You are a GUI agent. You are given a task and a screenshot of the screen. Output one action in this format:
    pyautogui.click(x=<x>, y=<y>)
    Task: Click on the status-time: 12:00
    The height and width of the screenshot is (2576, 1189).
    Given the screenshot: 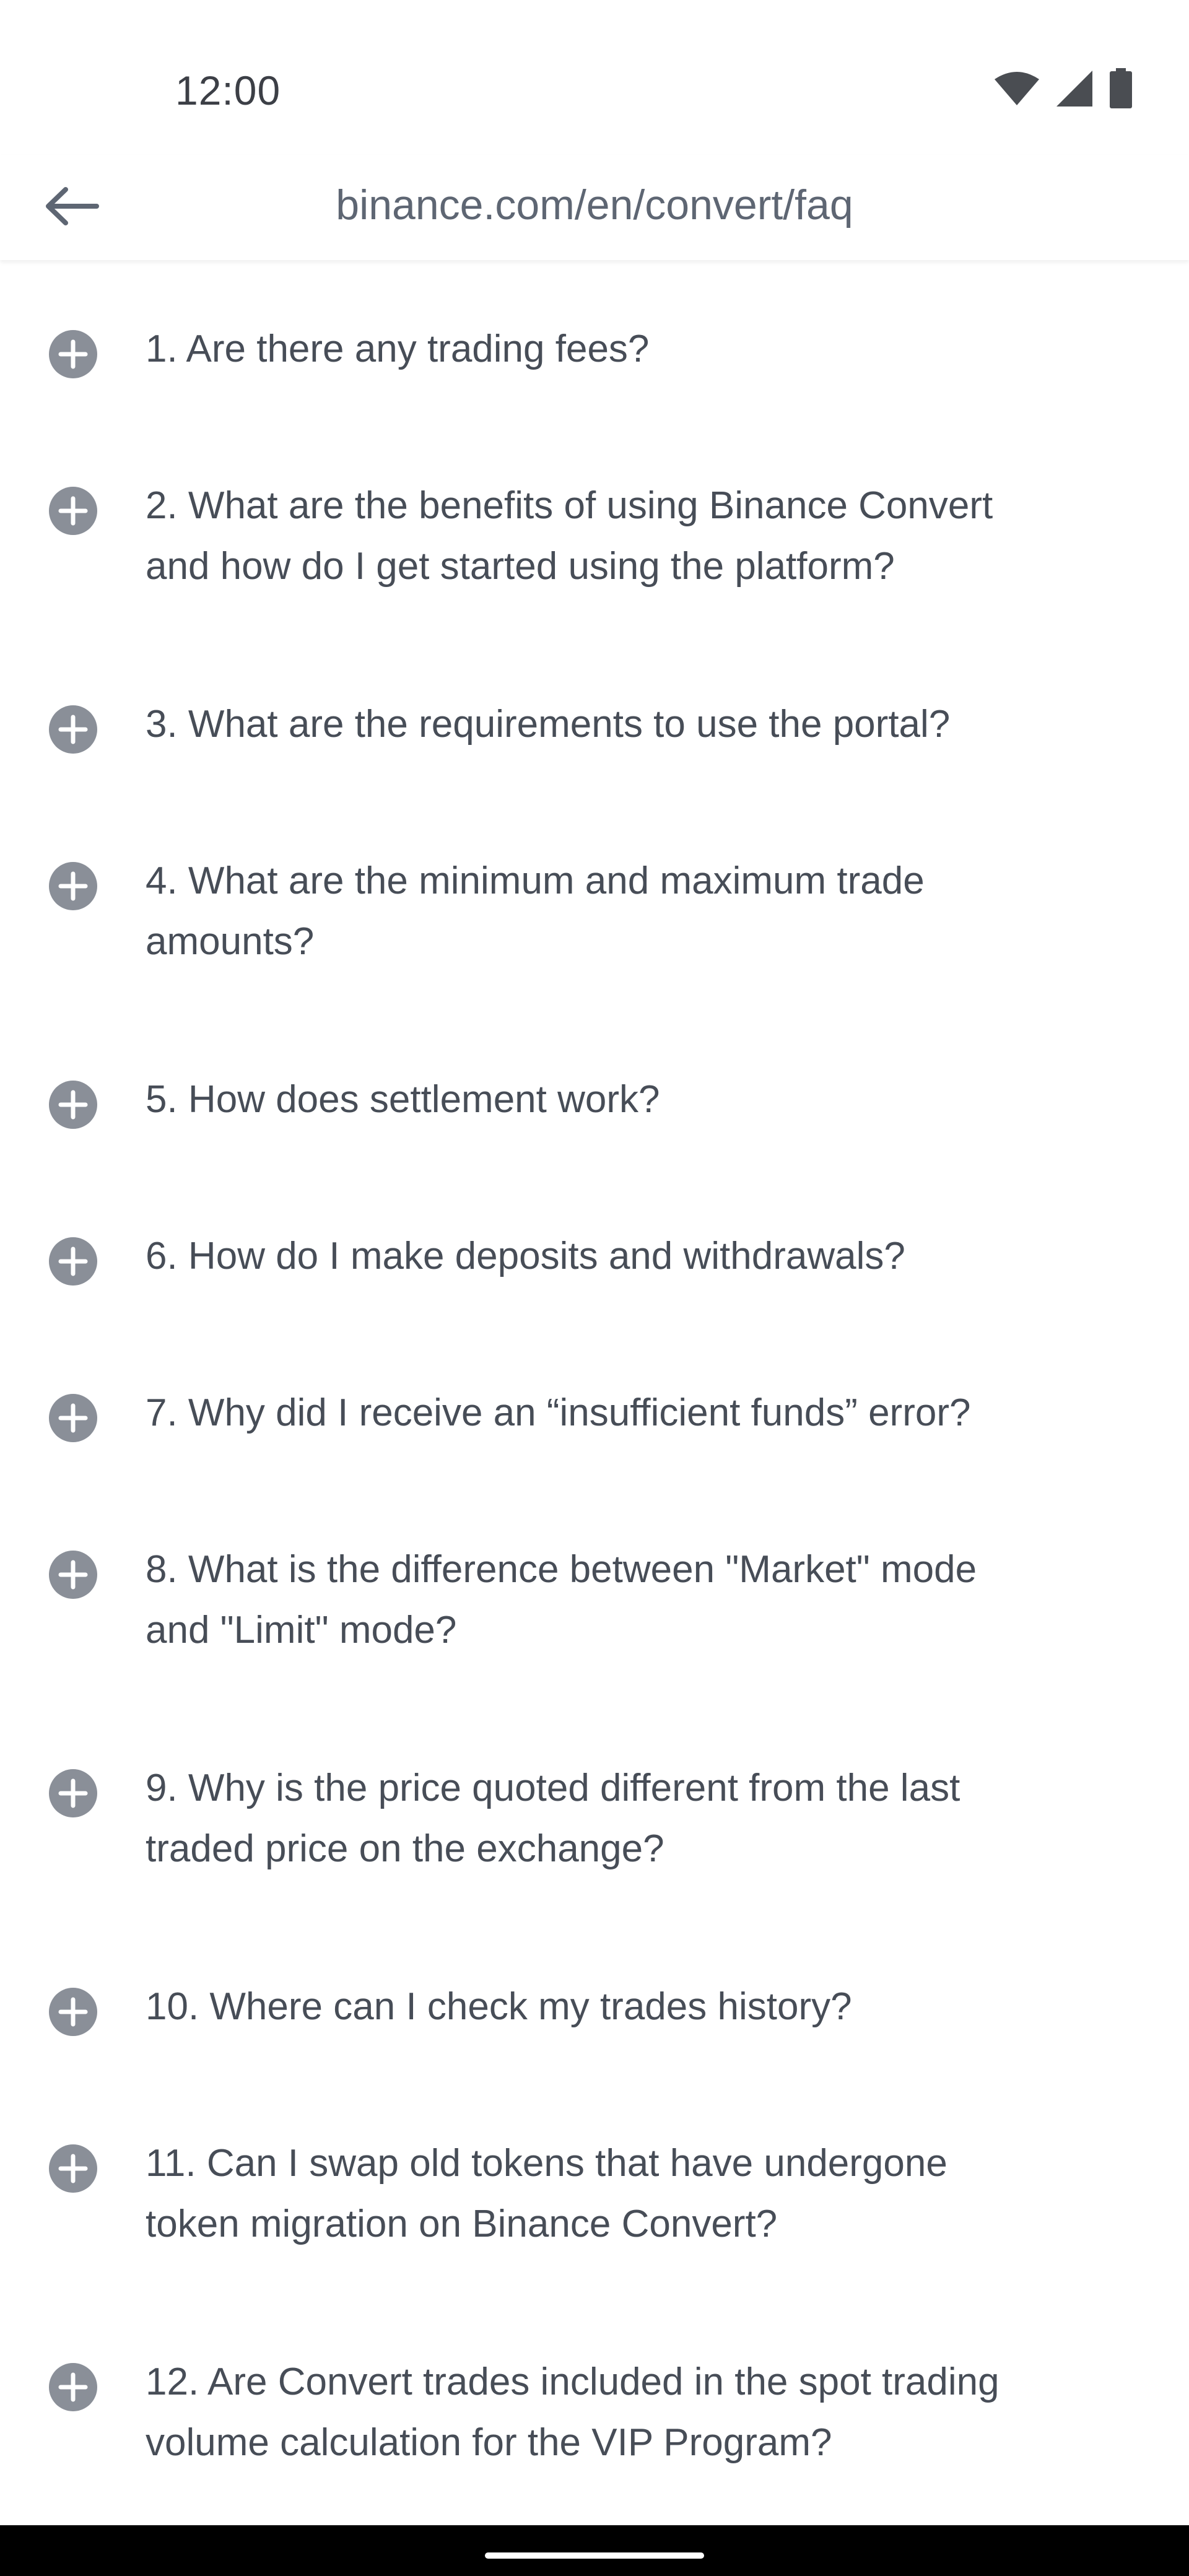 What is the action you would take?
    pyautogui.click(x=228, y=90)
    